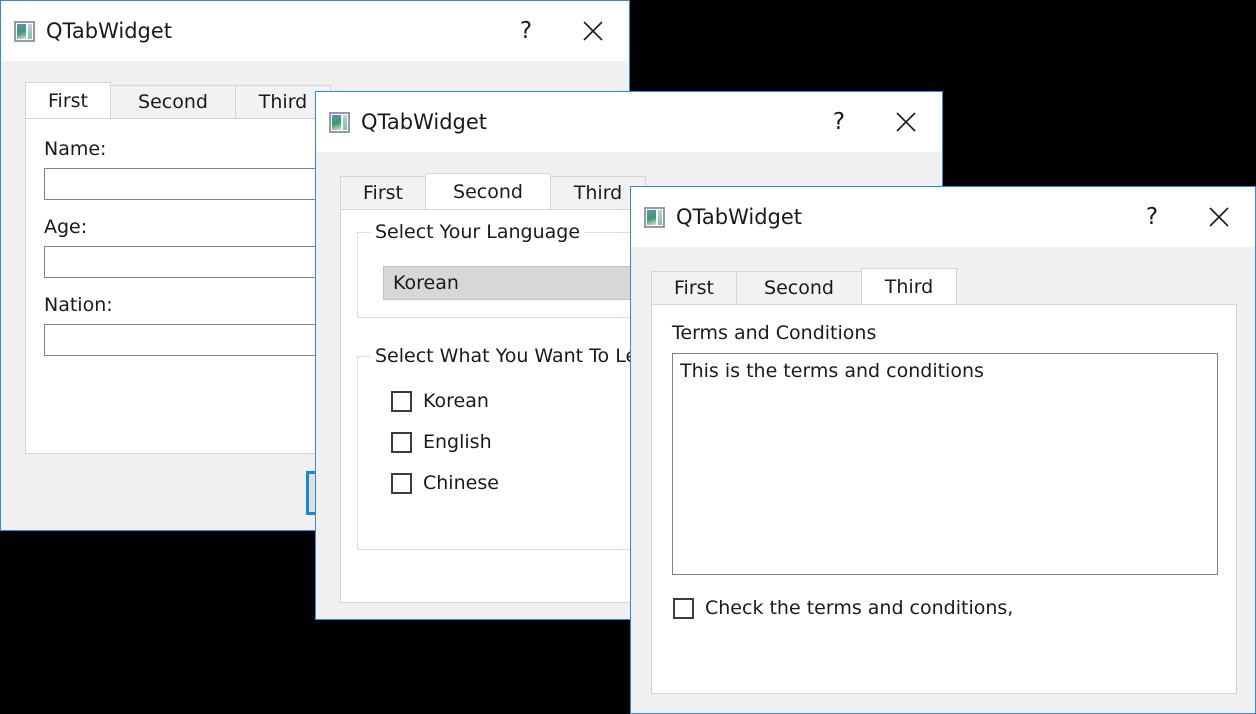 The image size is (1256, 714). I want to click on checkbox-chinese-label: Chinese, so click(461, 483).